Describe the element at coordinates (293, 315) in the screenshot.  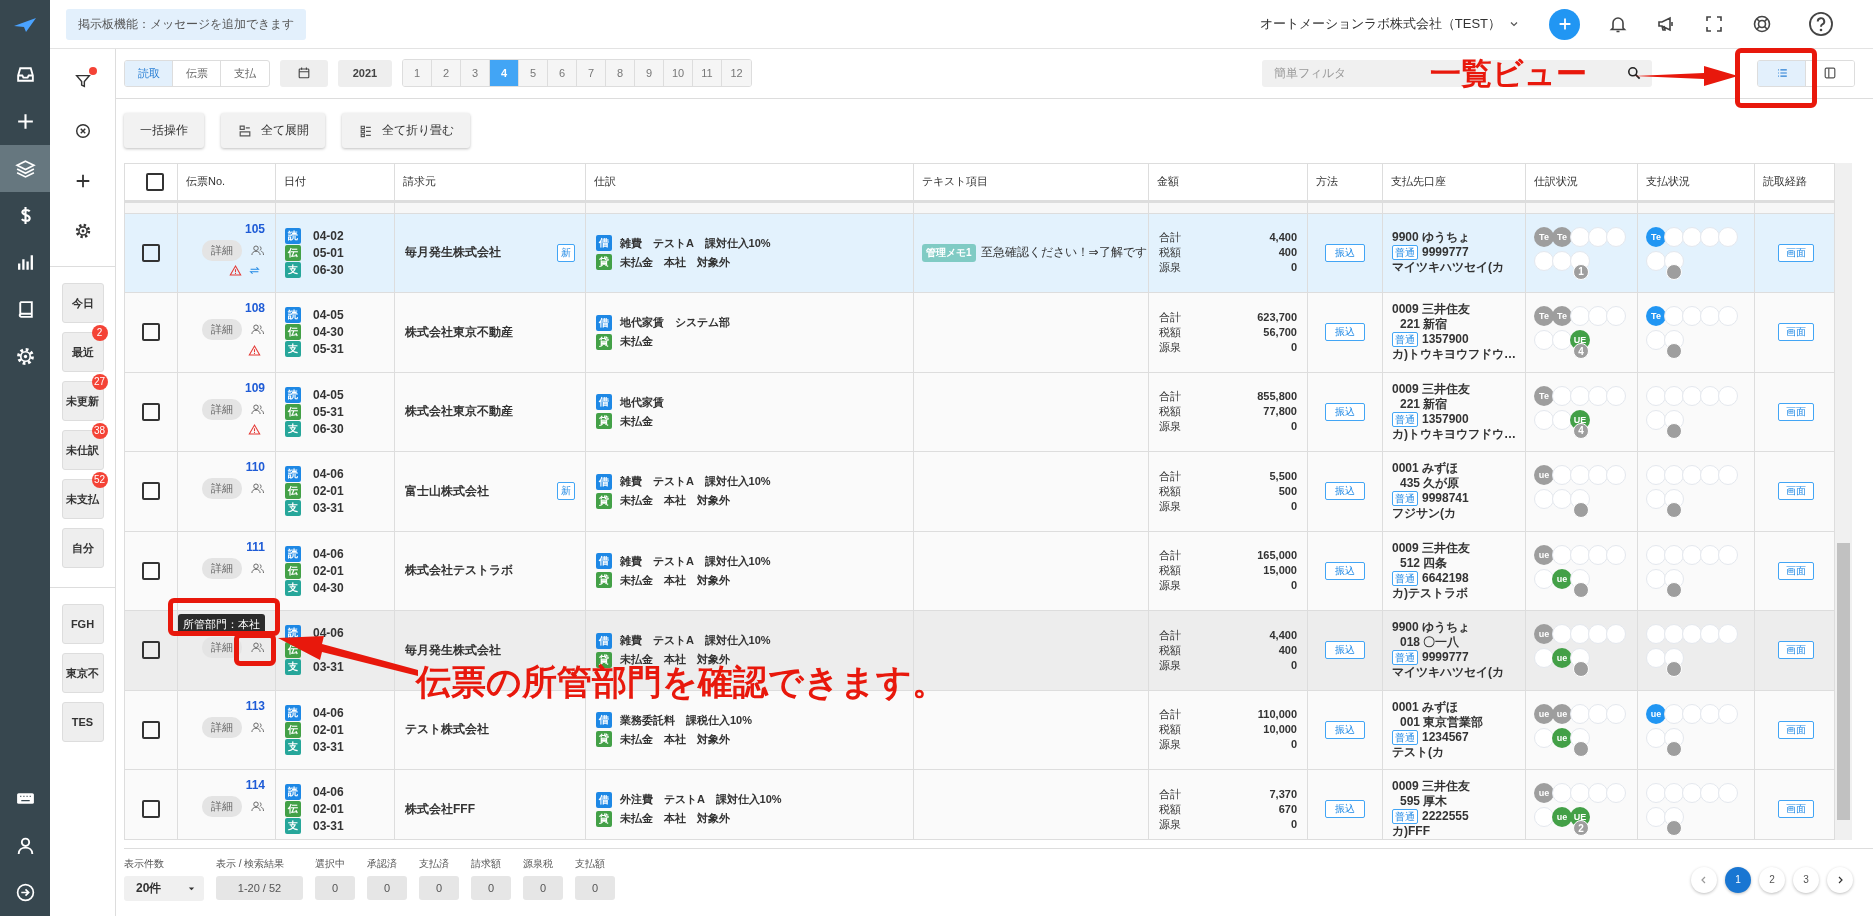
I see `date-type-badge: 読` at that location.